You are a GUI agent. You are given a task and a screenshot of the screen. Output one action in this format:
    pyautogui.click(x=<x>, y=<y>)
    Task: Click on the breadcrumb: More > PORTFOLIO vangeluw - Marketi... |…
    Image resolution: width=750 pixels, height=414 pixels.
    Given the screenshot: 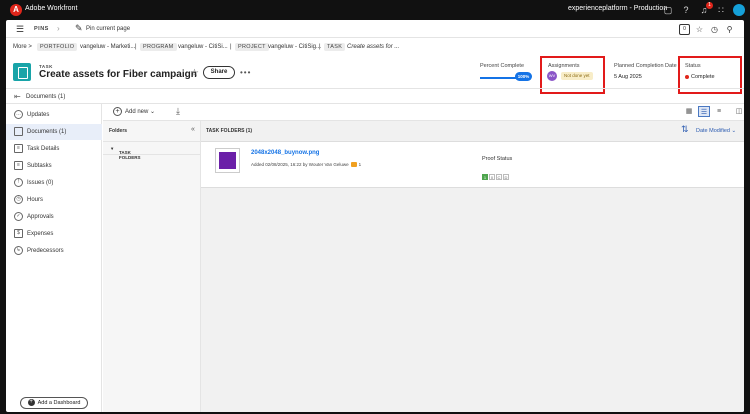 What is the action you would take?
    pyautogui.click(x=206, y=47)
    